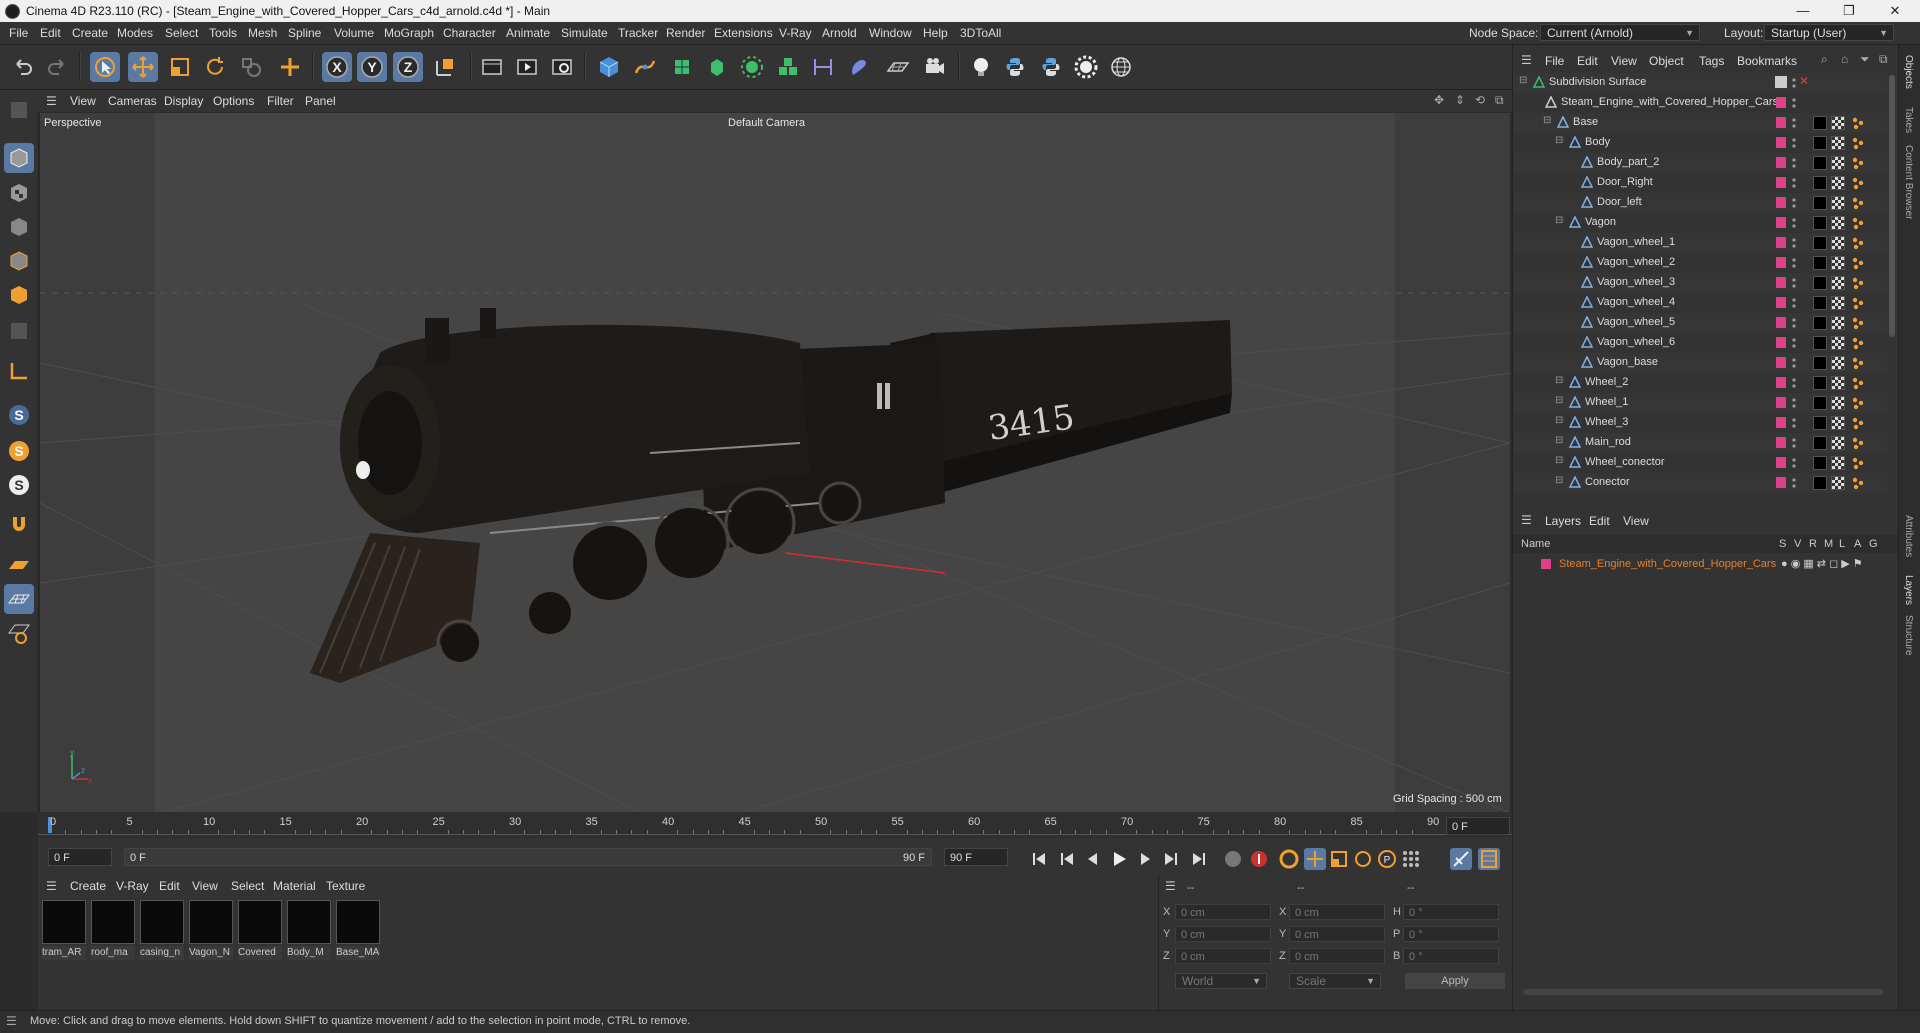  What do you see at coordinates (981, 67) in the screenshot?
I see `light-icon` at bounding box center [981, 67].